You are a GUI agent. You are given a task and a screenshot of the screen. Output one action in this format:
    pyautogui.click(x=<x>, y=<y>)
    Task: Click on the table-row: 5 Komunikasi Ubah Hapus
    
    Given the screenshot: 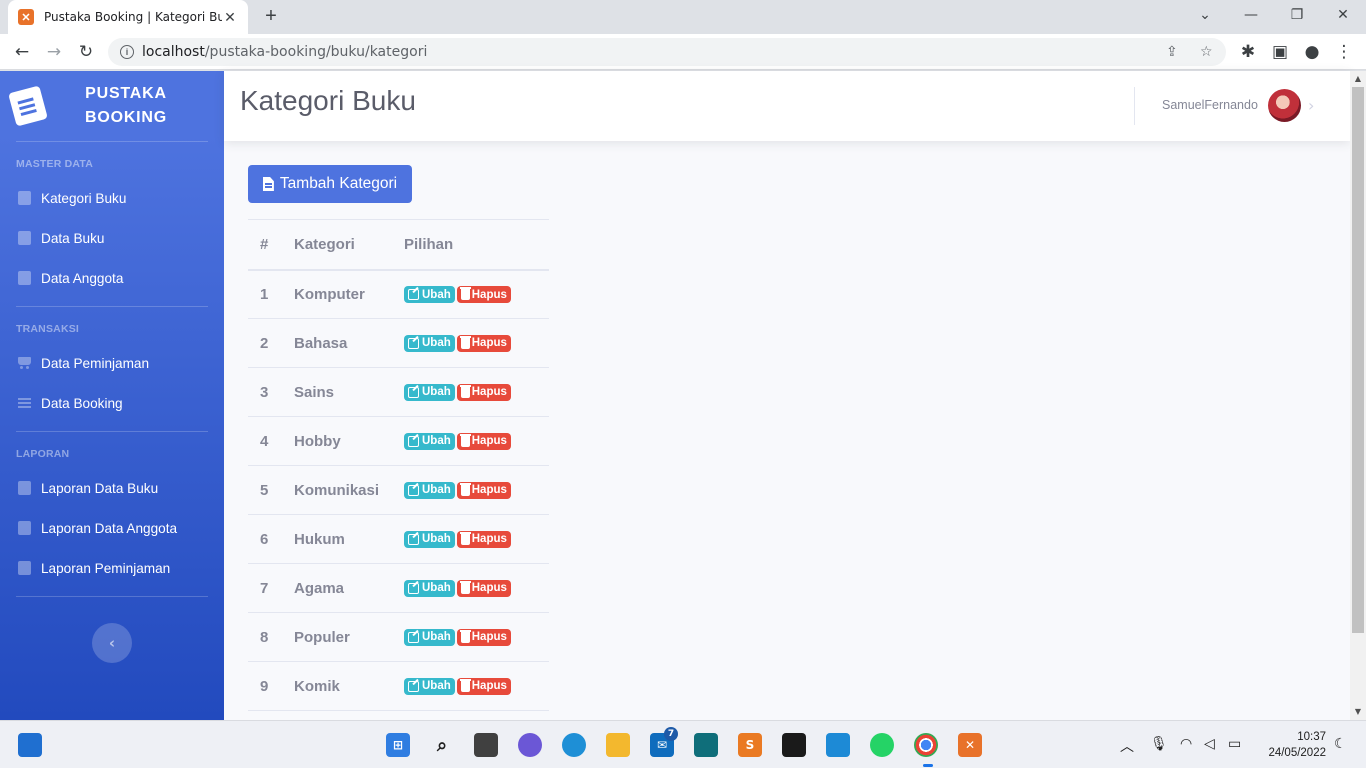 What is the action you would take?
    pyautogui.click(x=398, y=490)
    